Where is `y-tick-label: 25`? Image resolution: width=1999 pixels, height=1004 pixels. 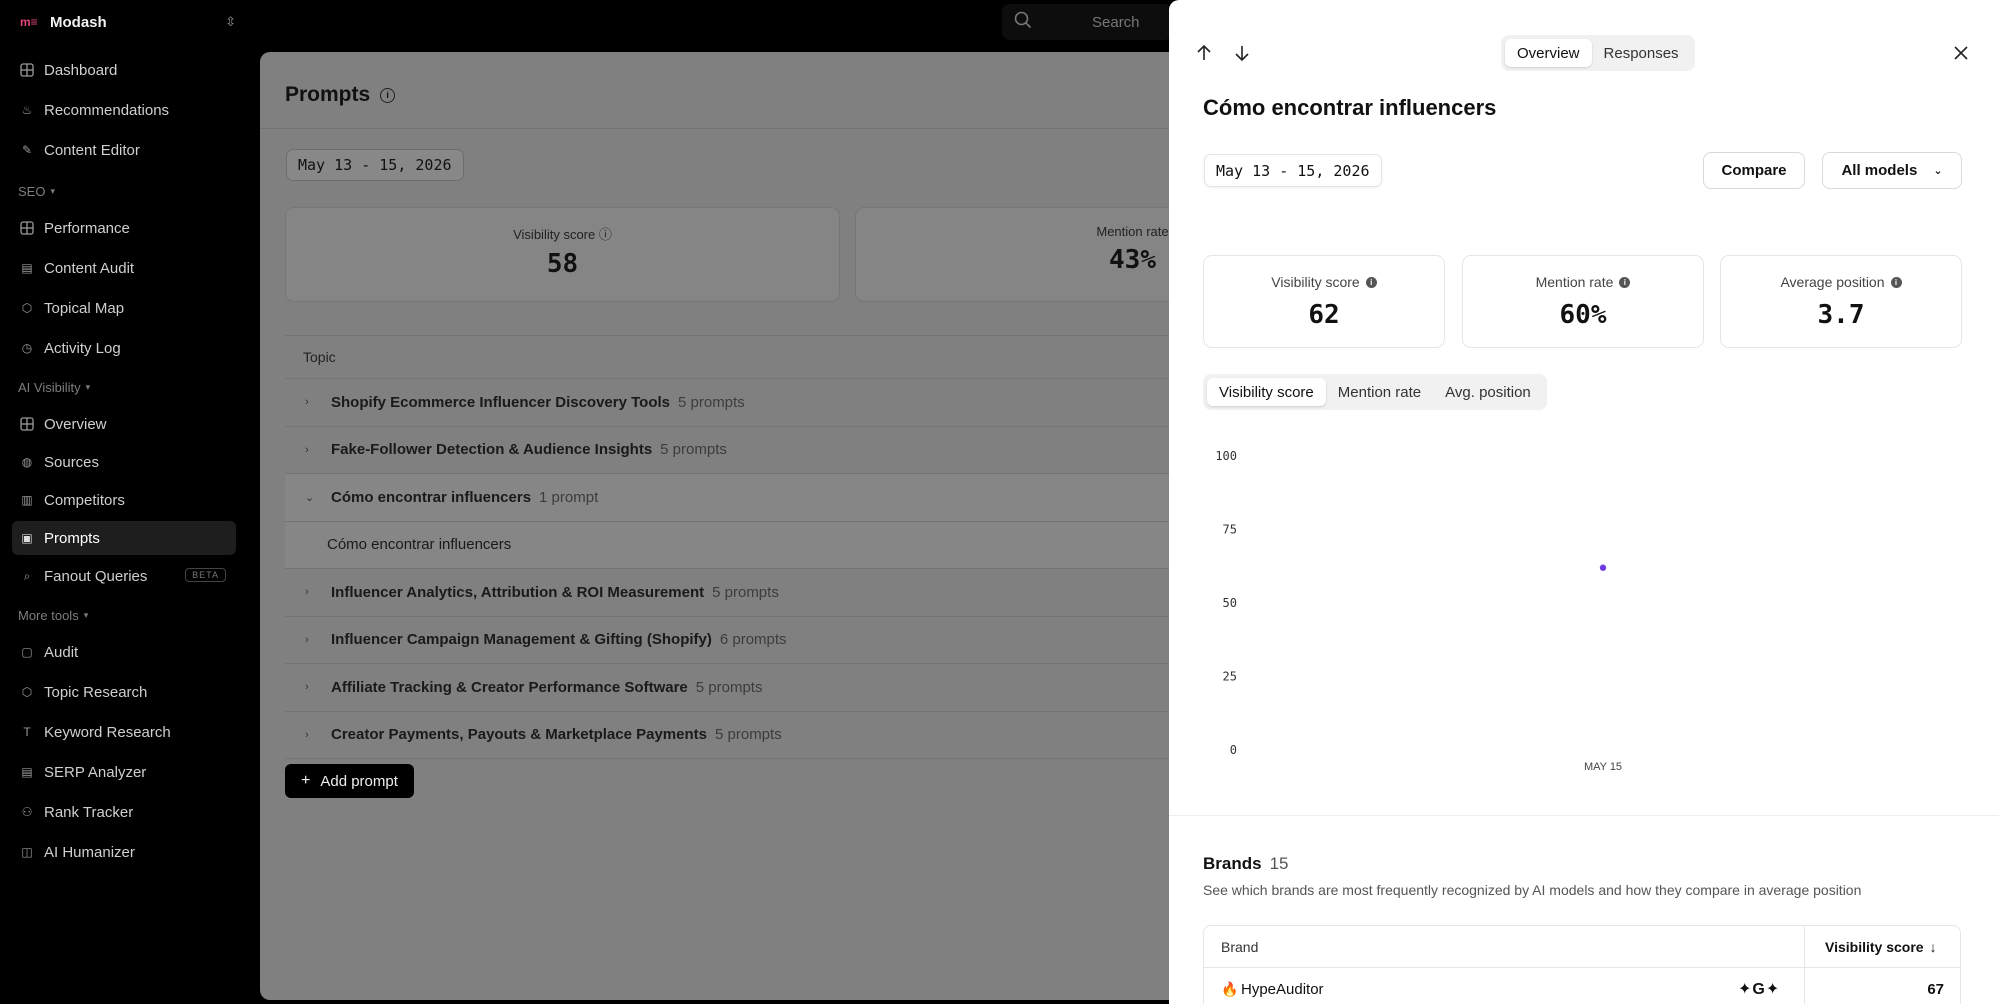 y-tick-label: 25 is located at coordinates (1230, 677).